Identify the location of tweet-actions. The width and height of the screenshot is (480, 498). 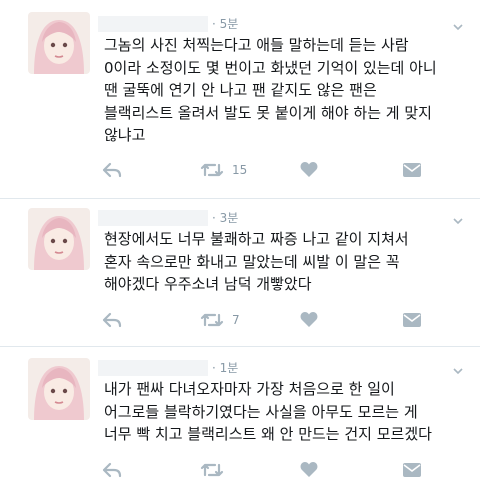
(270, 470).